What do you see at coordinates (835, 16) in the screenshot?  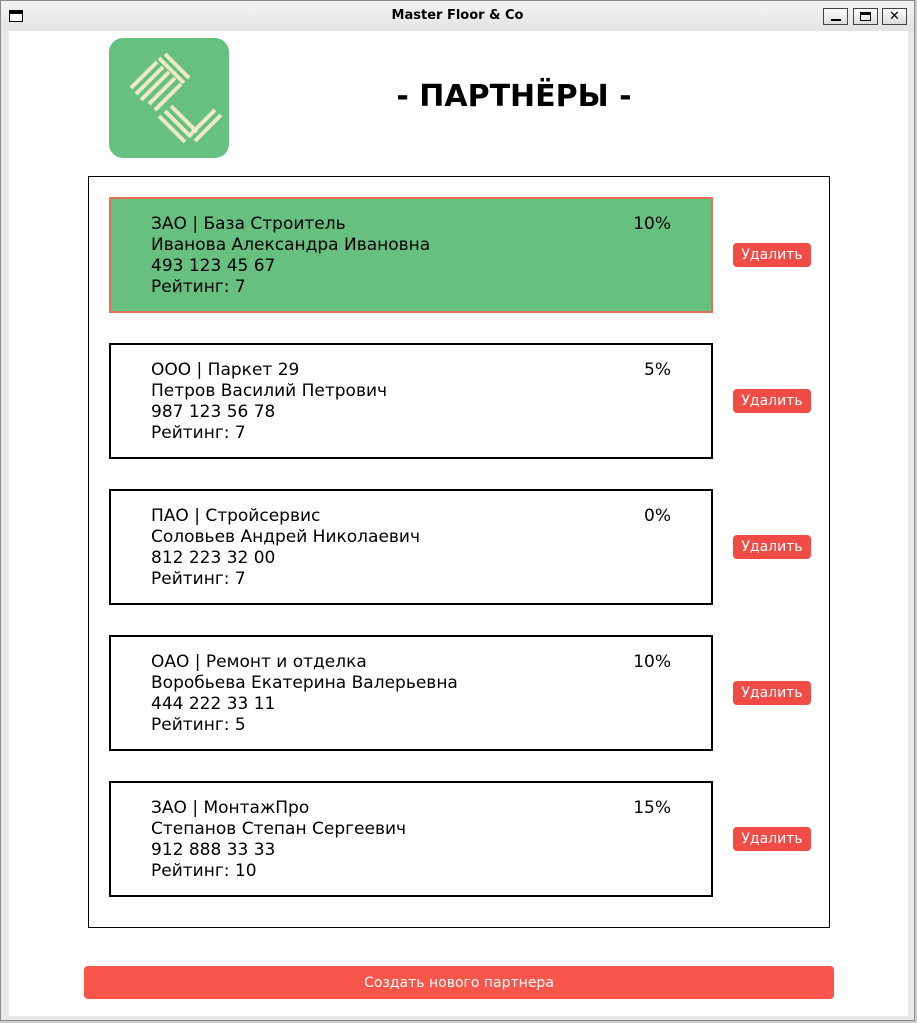 I see `minimize-button` at bounding box center [835, 16].